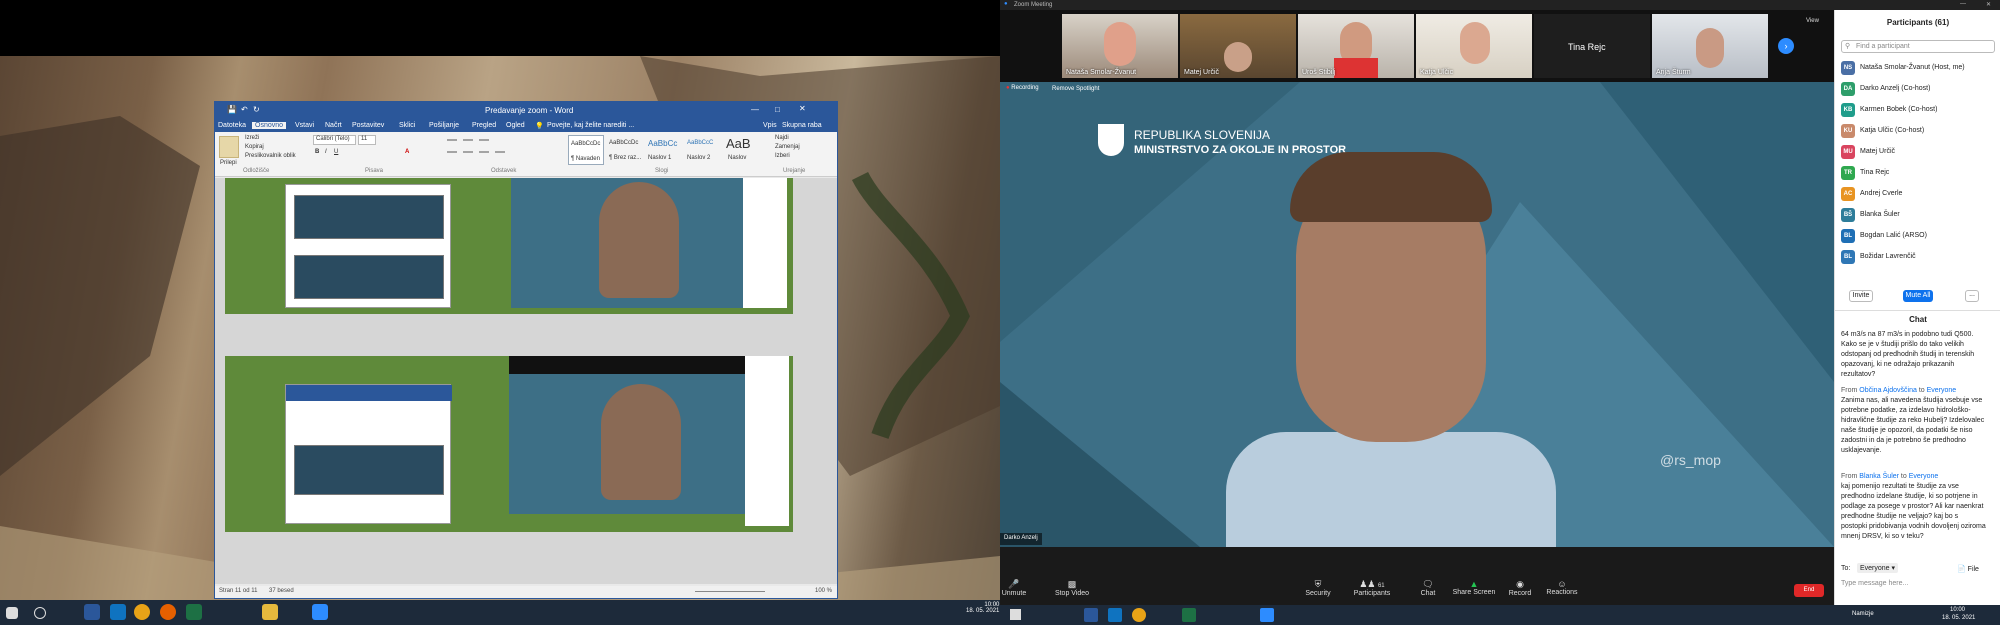 The height and width of the screenshot is (625, 2000). I want to click on style-heading2: AaBbCcC Naslov 2, so click(703, 150).